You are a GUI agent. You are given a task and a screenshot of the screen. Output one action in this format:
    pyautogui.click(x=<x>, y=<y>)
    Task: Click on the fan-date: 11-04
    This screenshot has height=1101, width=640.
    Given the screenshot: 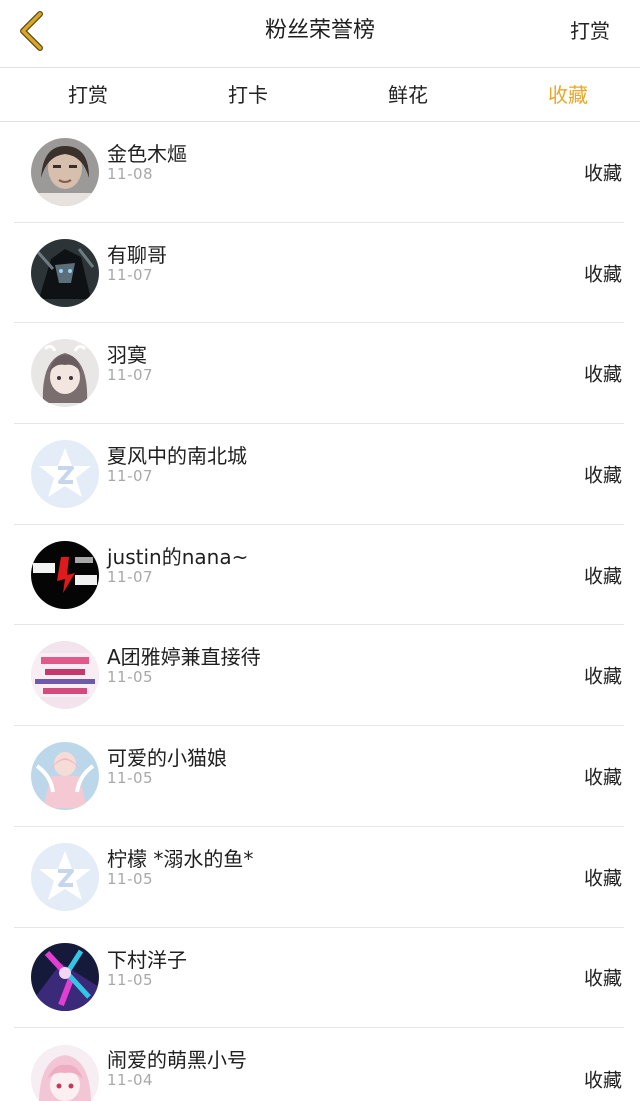 What is the action you would take?
    pyautogui.click(x=130, y=1080)
    